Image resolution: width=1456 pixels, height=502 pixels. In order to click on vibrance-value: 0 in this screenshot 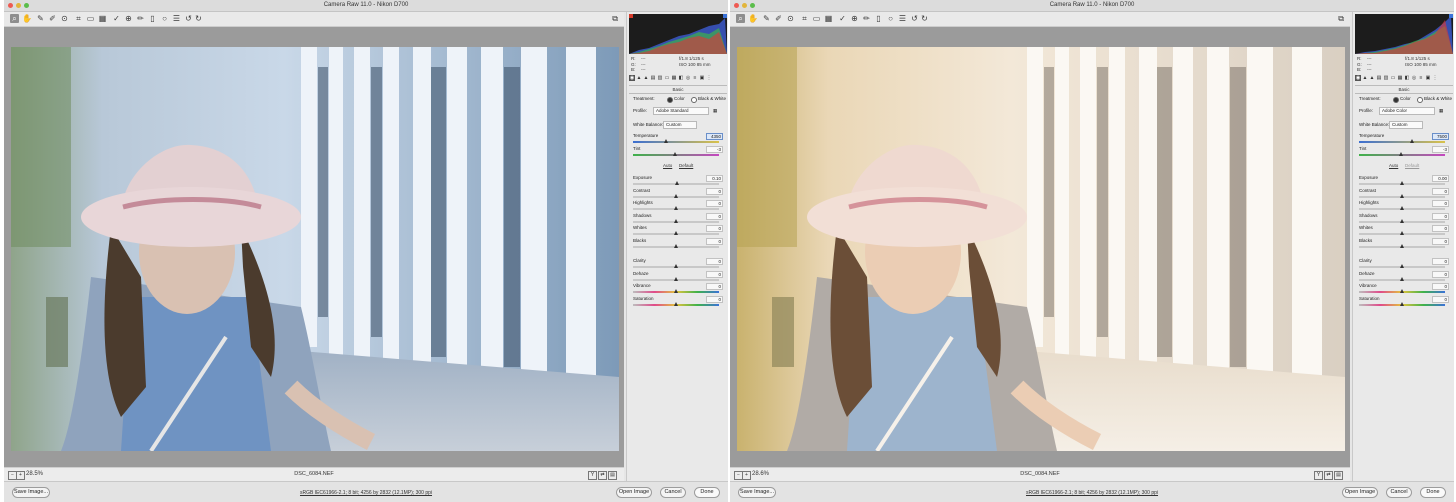, I will do `click(1440, 286)`.